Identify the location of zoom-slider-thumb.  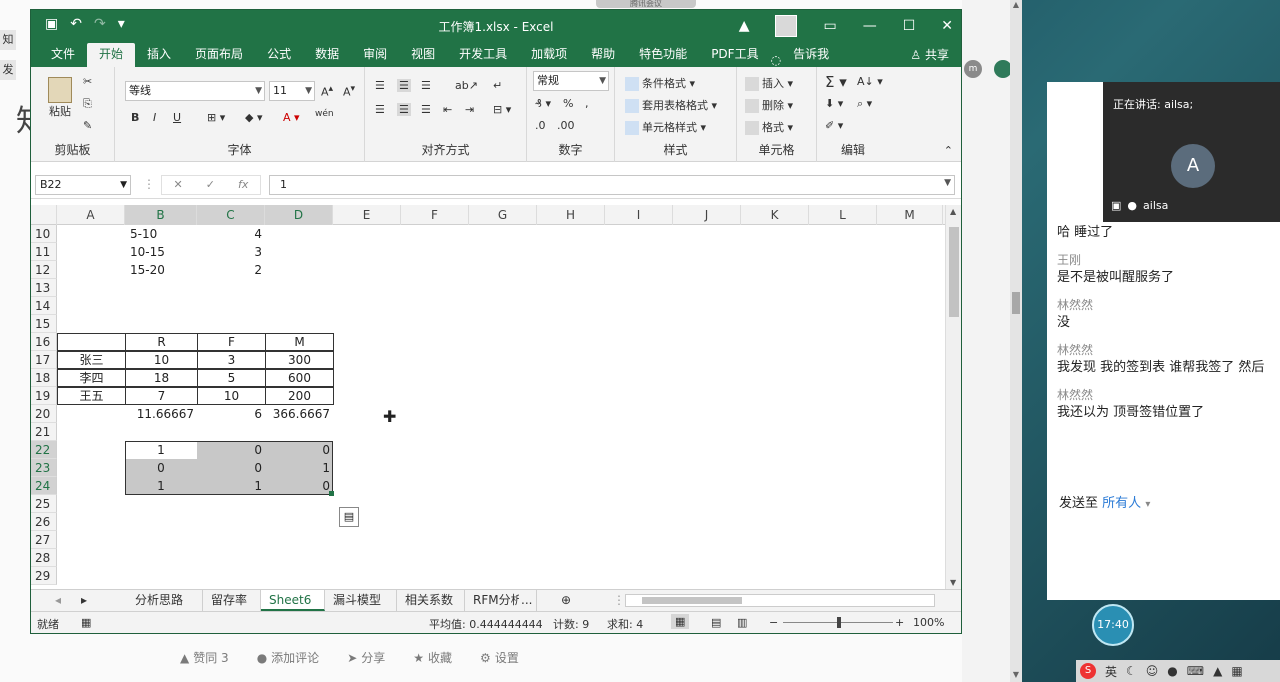
(839, 622).